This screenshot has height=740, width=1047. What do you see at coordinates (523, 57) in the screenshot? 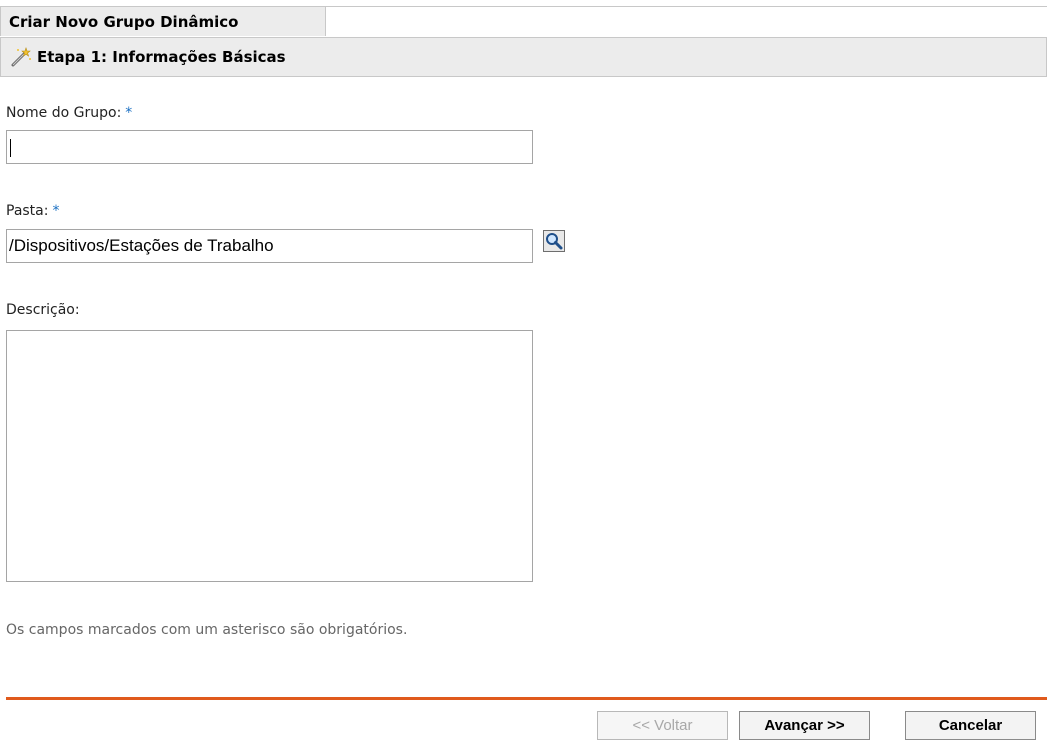
I see `step-bar: Etapa 1: Informações Básicas` at bounding box center [523, 57].